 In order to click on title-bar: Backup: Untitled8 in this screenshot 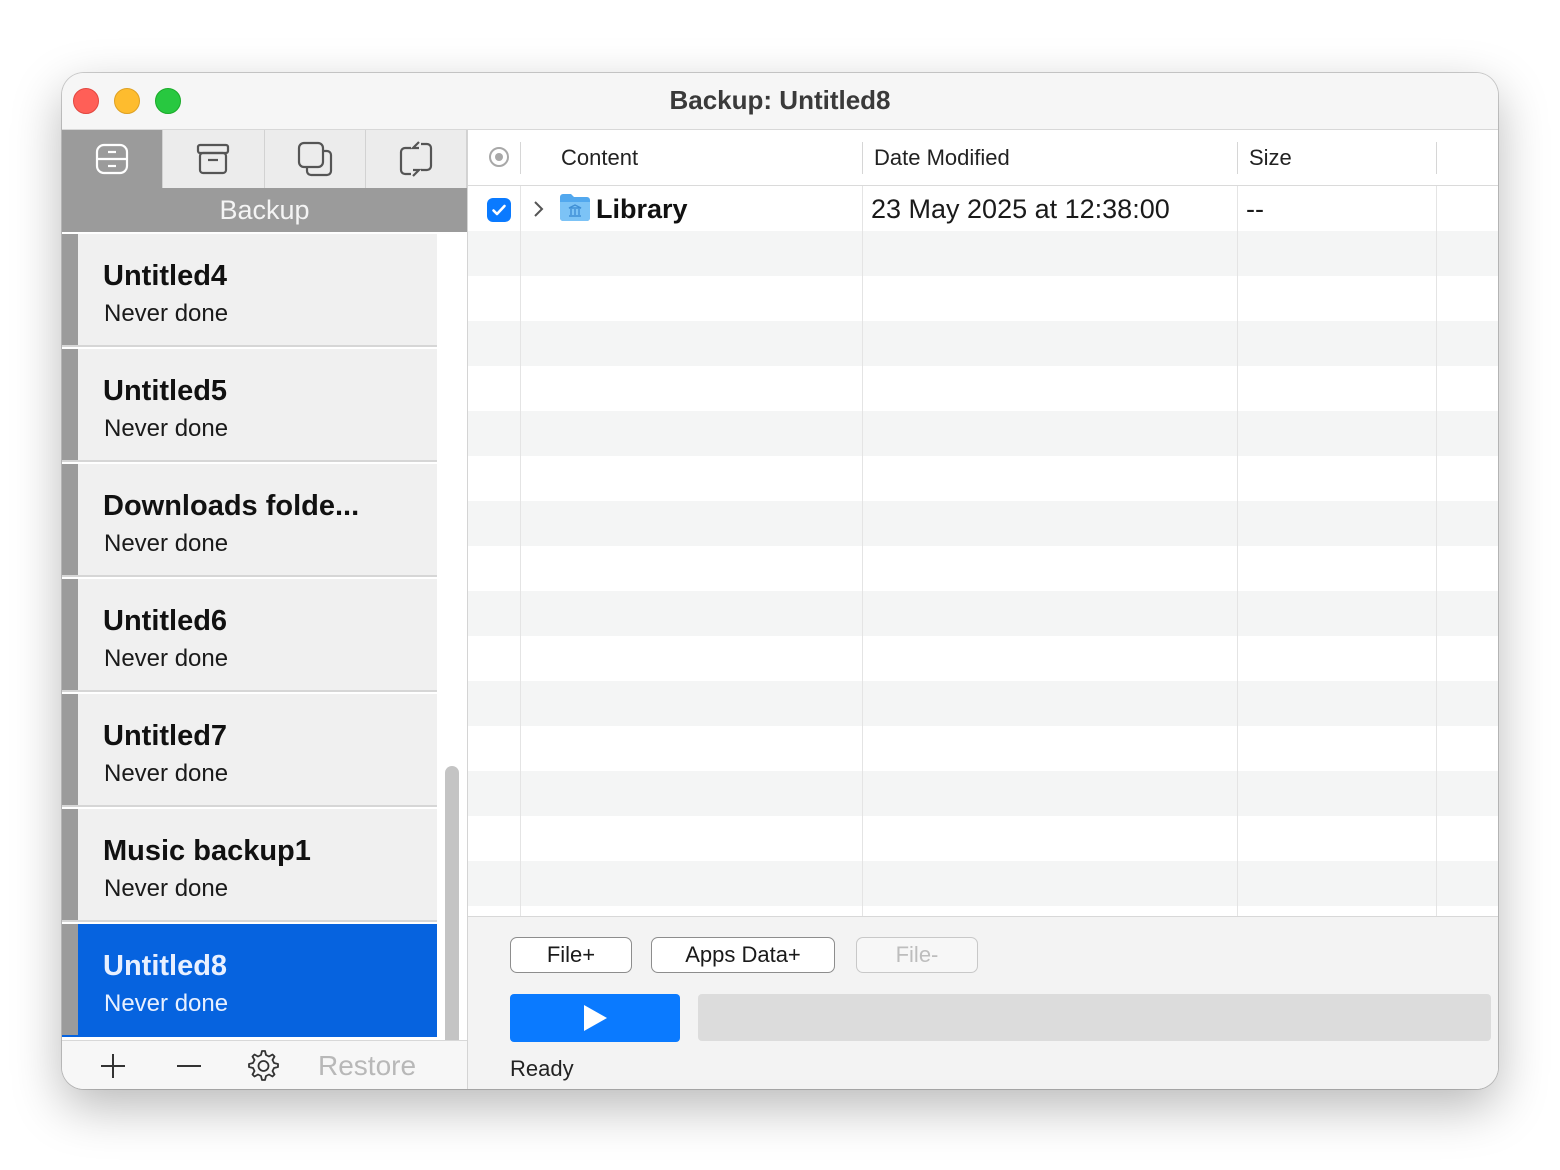, I will do `click(780, 101)`.